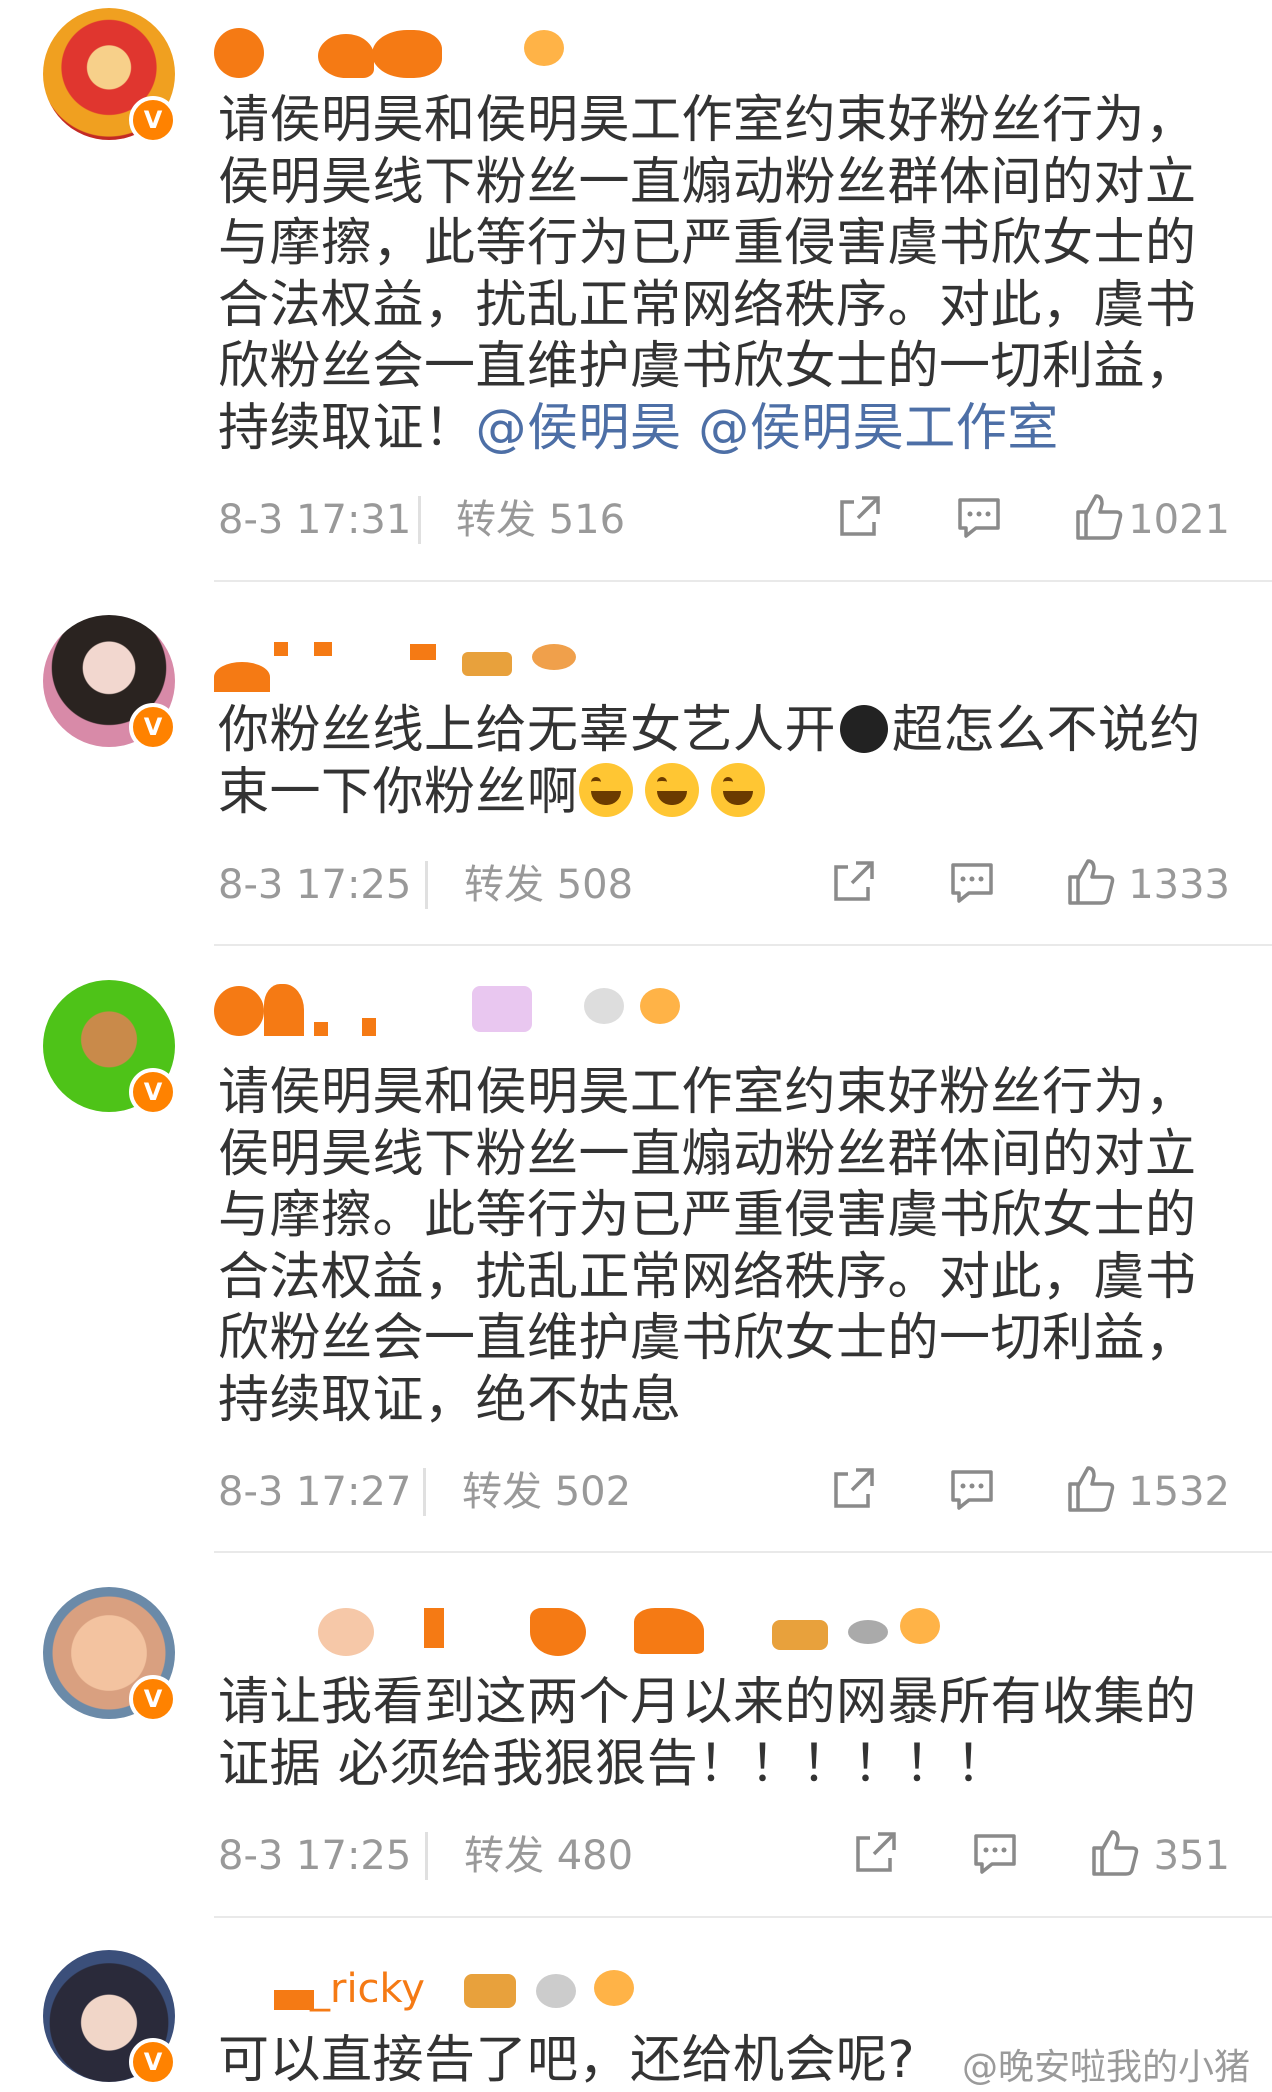 This screenshot has height=2092, width=1272. I want to click on like-count: 1021, so click(1179, 520).